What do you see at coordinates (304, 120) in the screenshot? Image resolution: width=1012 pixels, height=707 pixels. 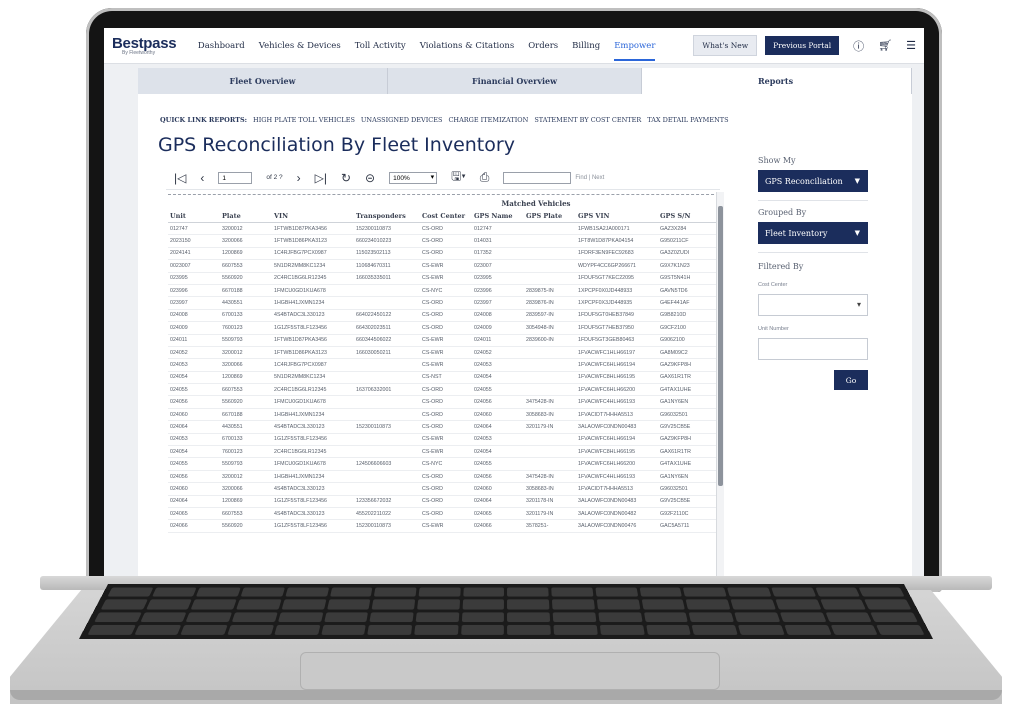 I see `quick-link-high-plate-toll-vehicles: HIGH PLATE TOLL VEHICLES` at bounding box center [304, 120].